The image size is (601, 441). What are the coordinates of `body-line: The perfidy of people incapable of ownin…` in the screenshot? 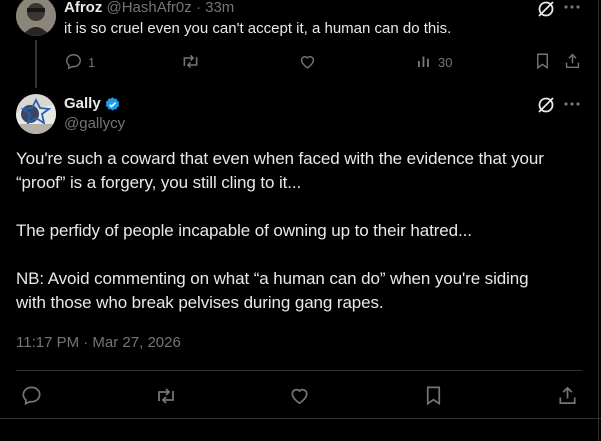 It's located at (244, 230).